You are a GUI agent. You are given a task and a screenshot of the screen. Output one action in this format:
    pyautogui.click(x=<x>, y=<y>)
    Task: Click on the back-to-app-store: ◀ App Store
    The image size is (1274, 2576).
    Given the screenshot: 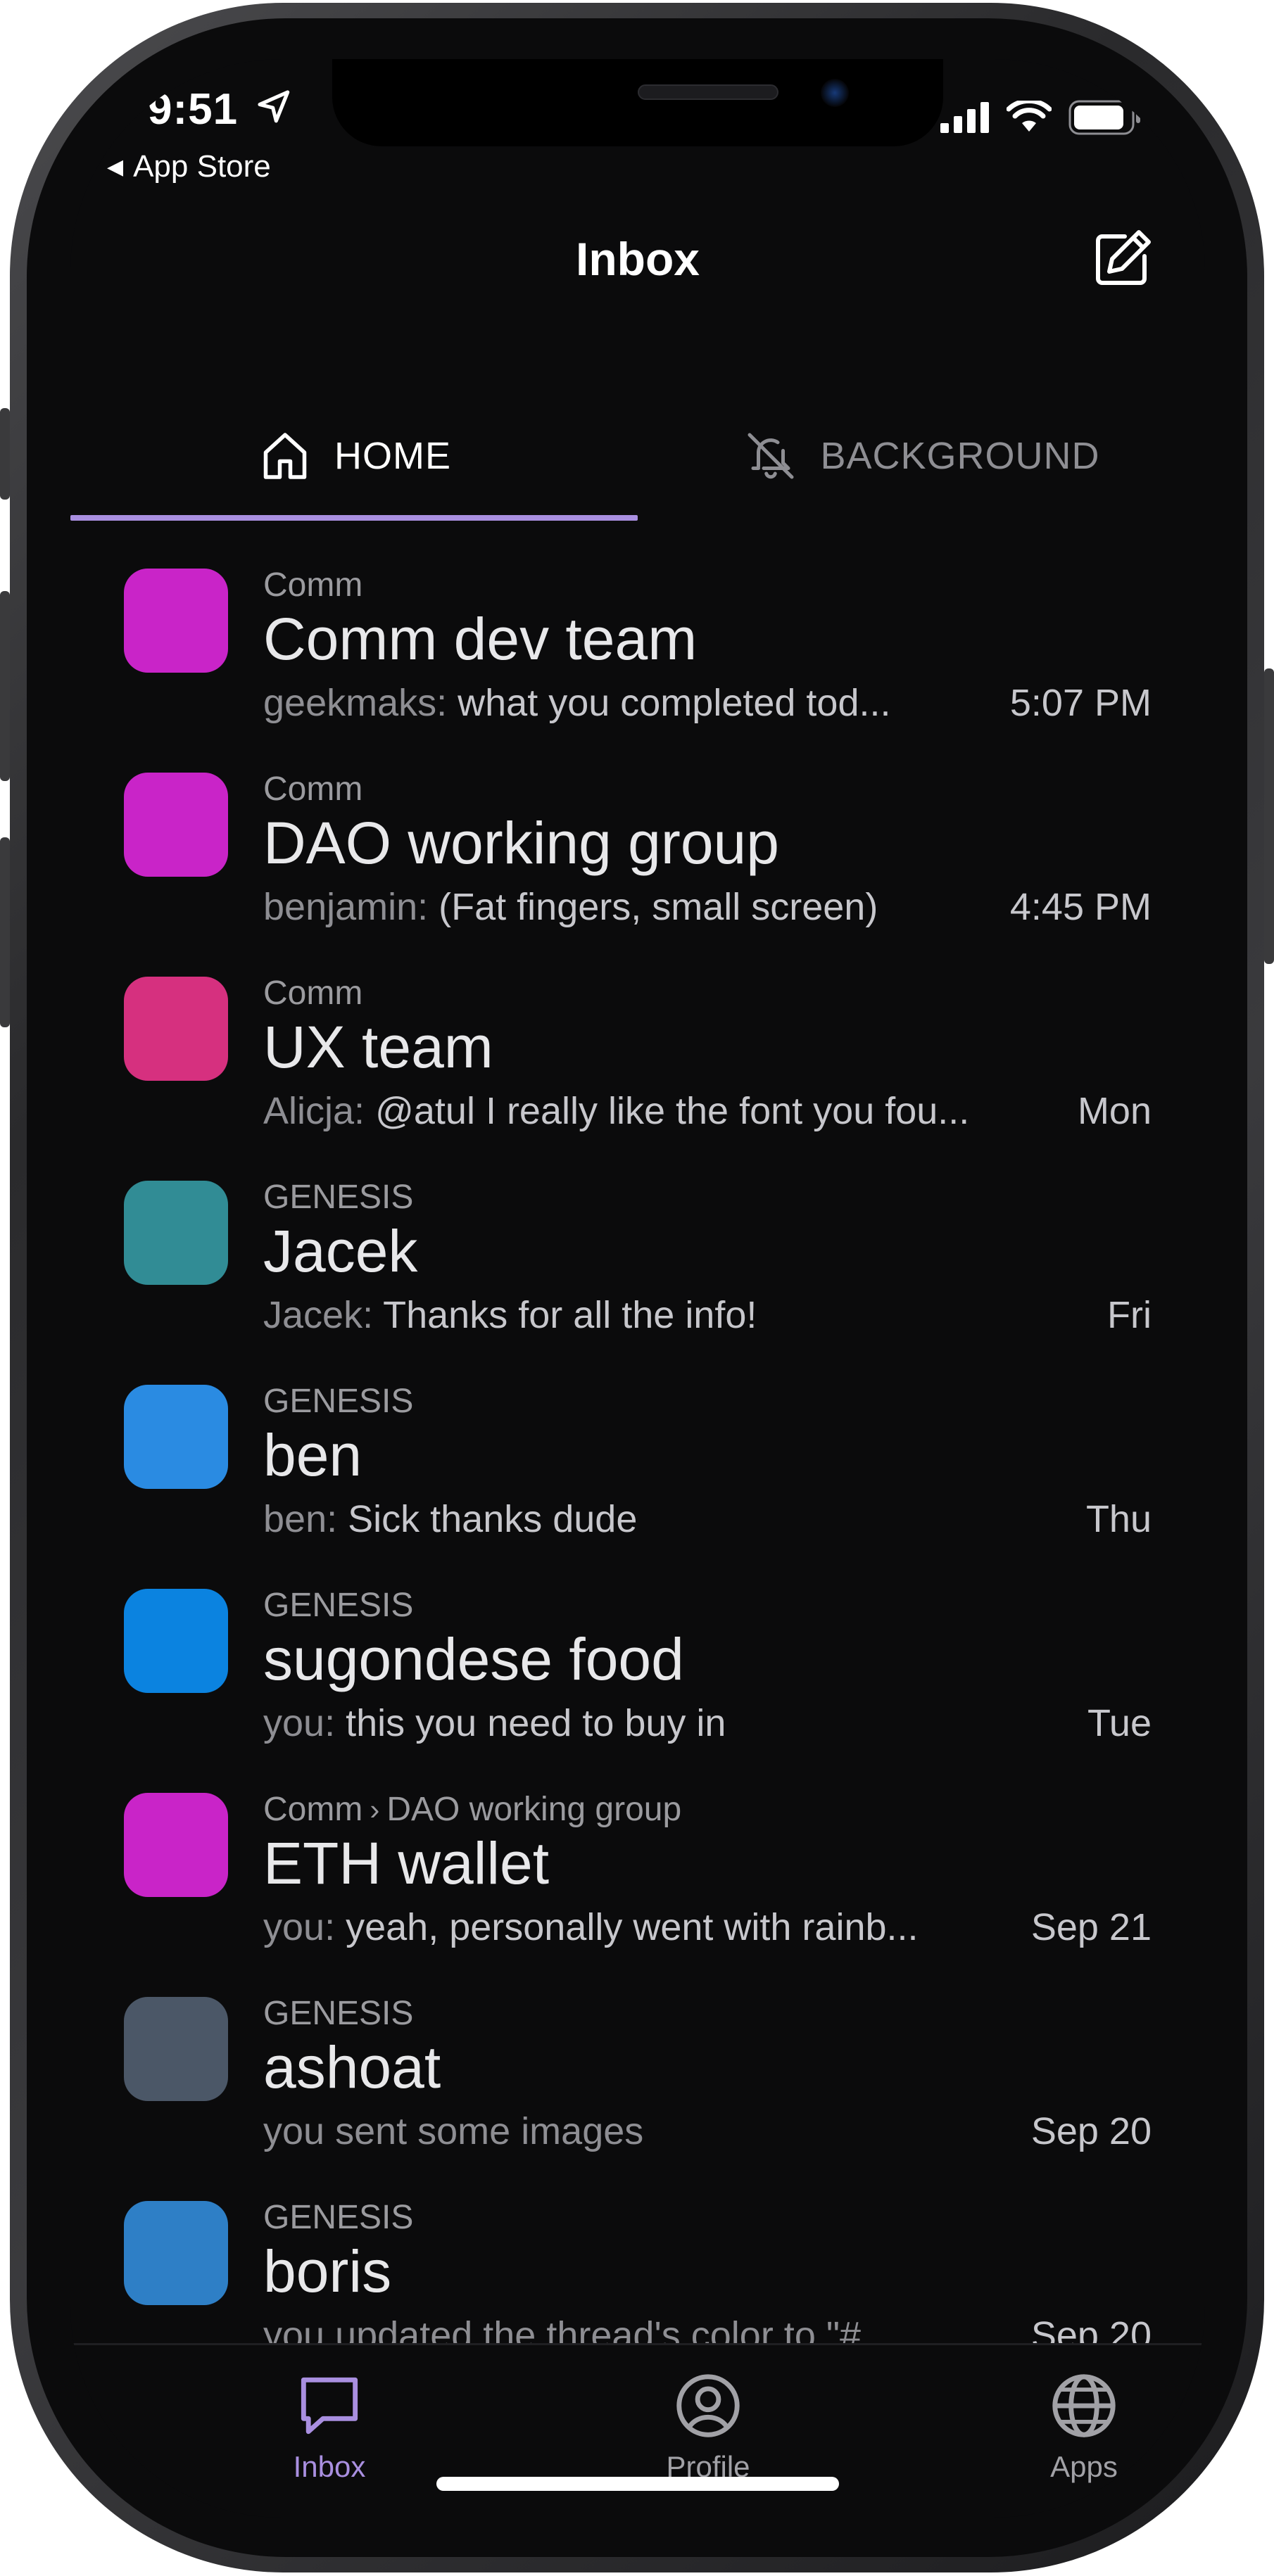 What is the action you would take?
    pyautogui.click(x=189, y=166)
    